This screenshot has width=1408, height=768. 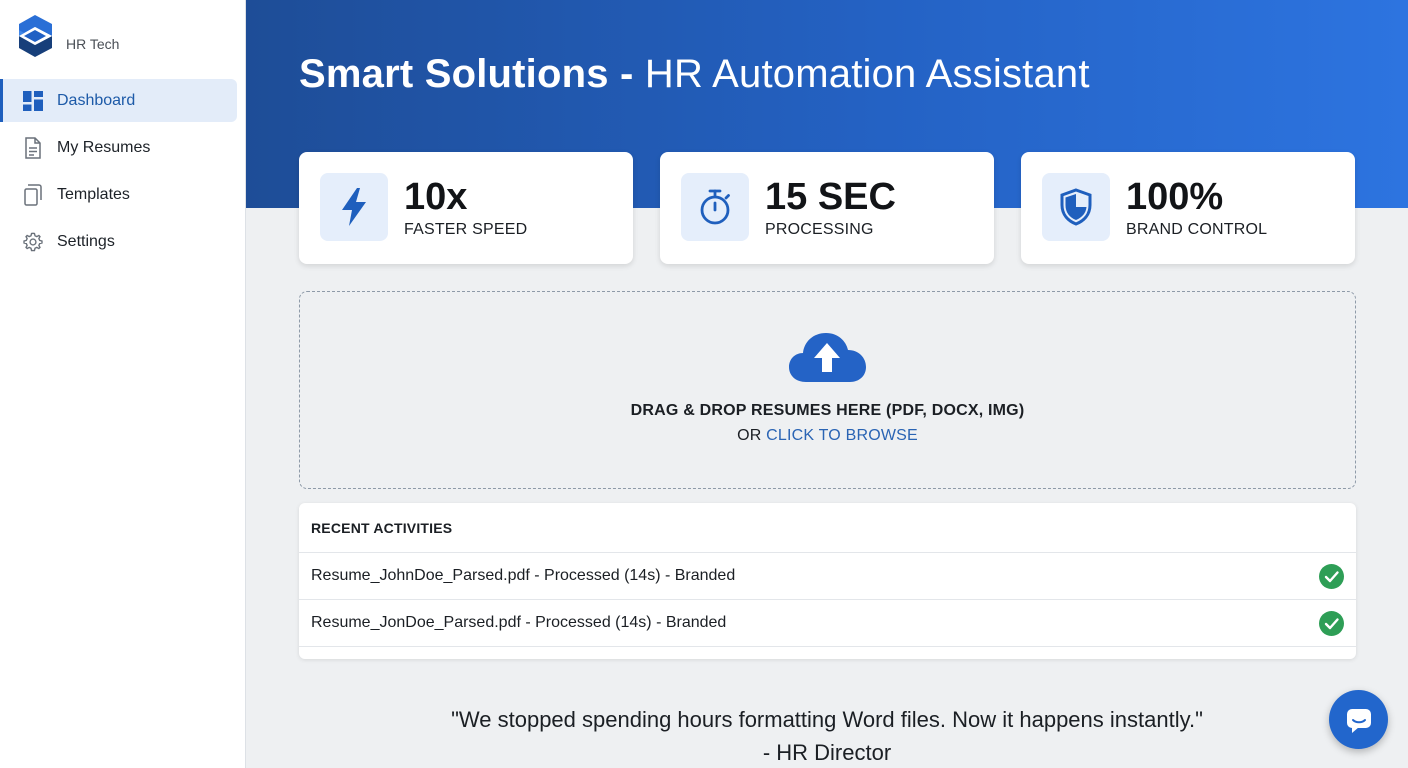 I want to click on stat-card-speed: 10x FASTER SPEED, so click(x=466, y=208).